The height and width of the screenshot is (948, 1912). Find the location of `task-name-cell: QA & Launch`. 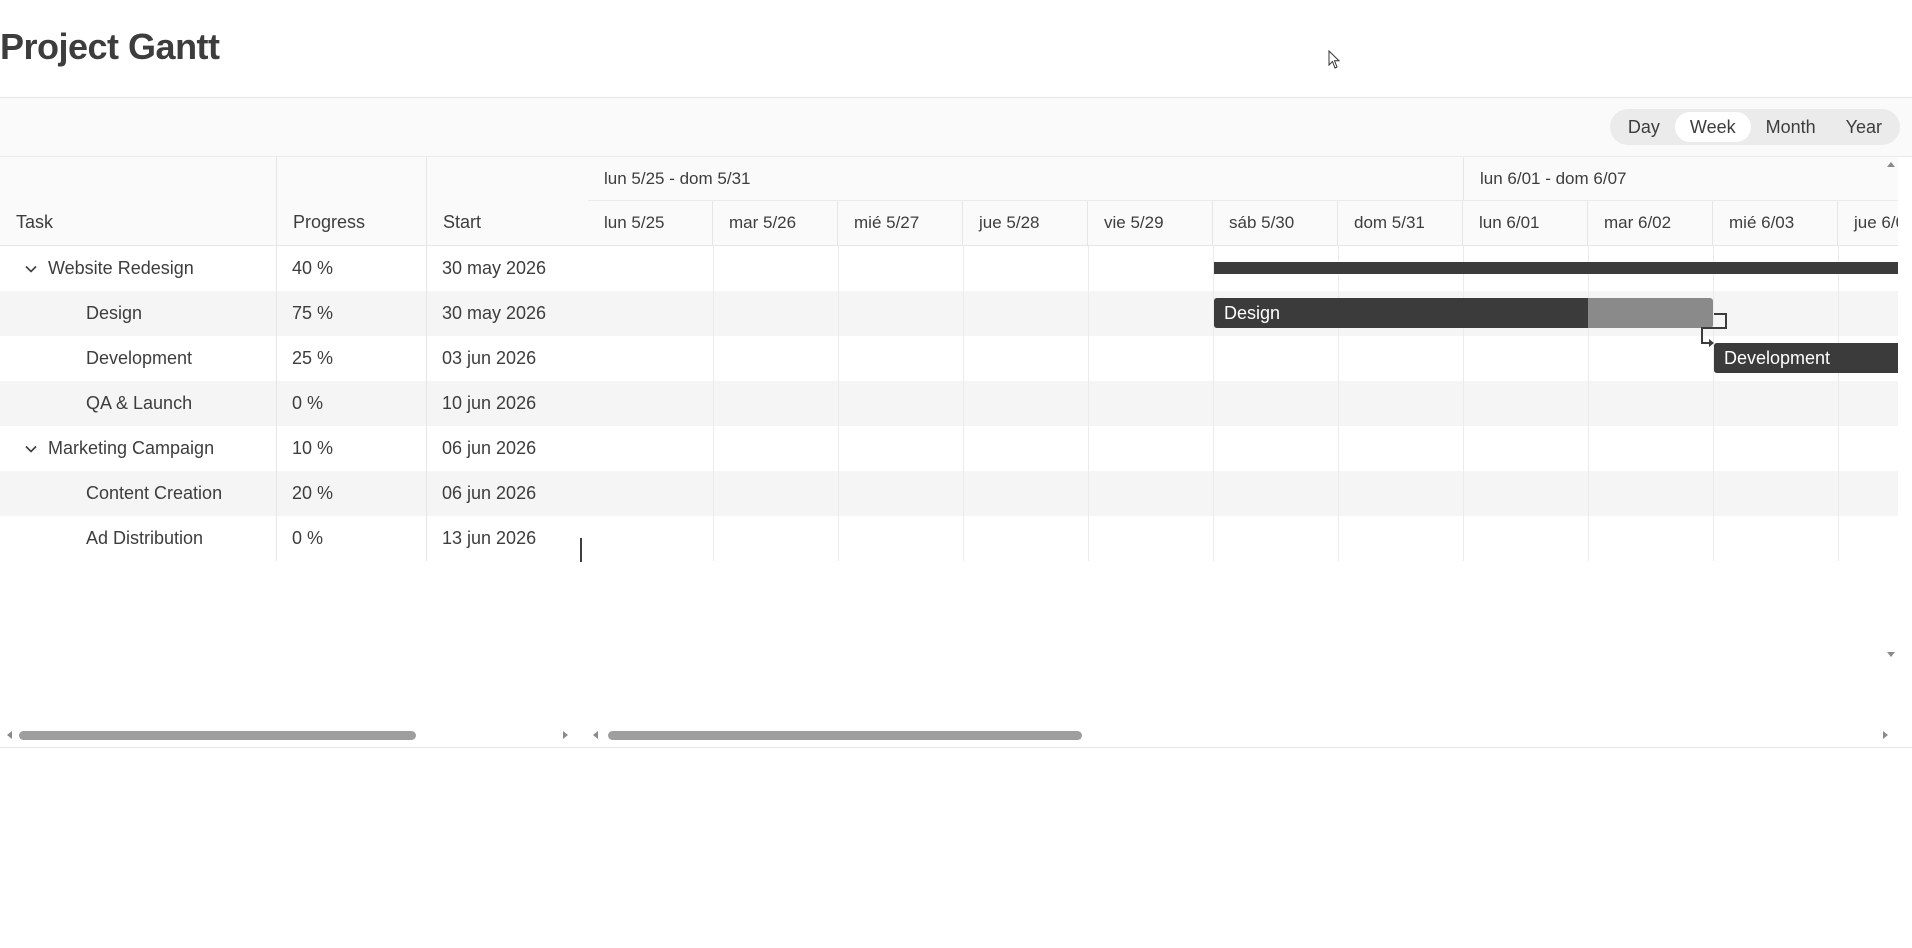

task-name-cell: QA & Launch is located at coordinates (138, 403).